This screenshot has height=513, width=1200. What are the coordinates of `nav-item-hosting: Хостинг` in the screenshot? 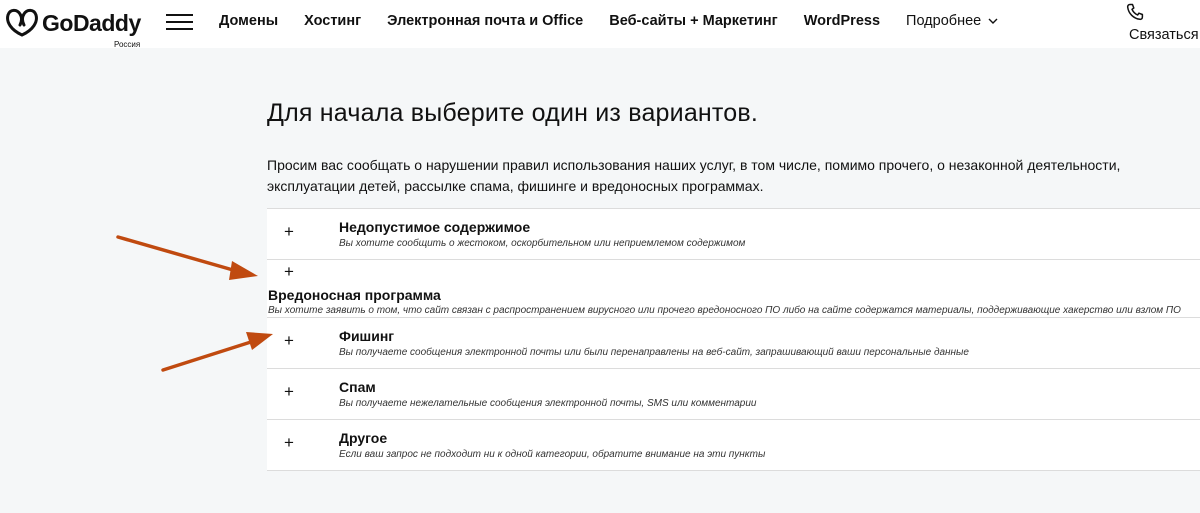 It's located at (332, 21).